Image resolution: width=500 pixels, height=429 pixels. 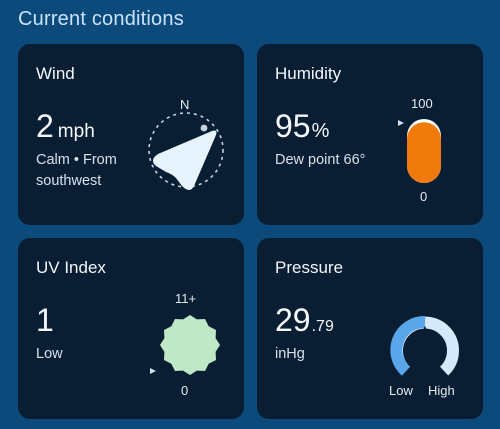 What do you see at coordinates (55, 73) in the screenshot?
I see `wind-title: Wind` at bounding box center [55, 73].